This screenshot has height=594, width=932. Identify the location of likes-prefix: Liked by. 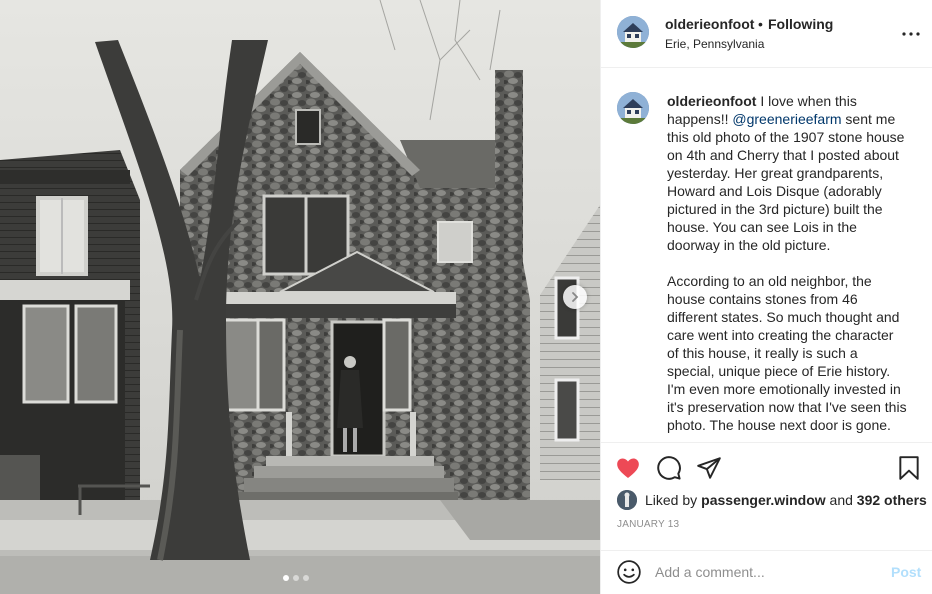
(671, 500).